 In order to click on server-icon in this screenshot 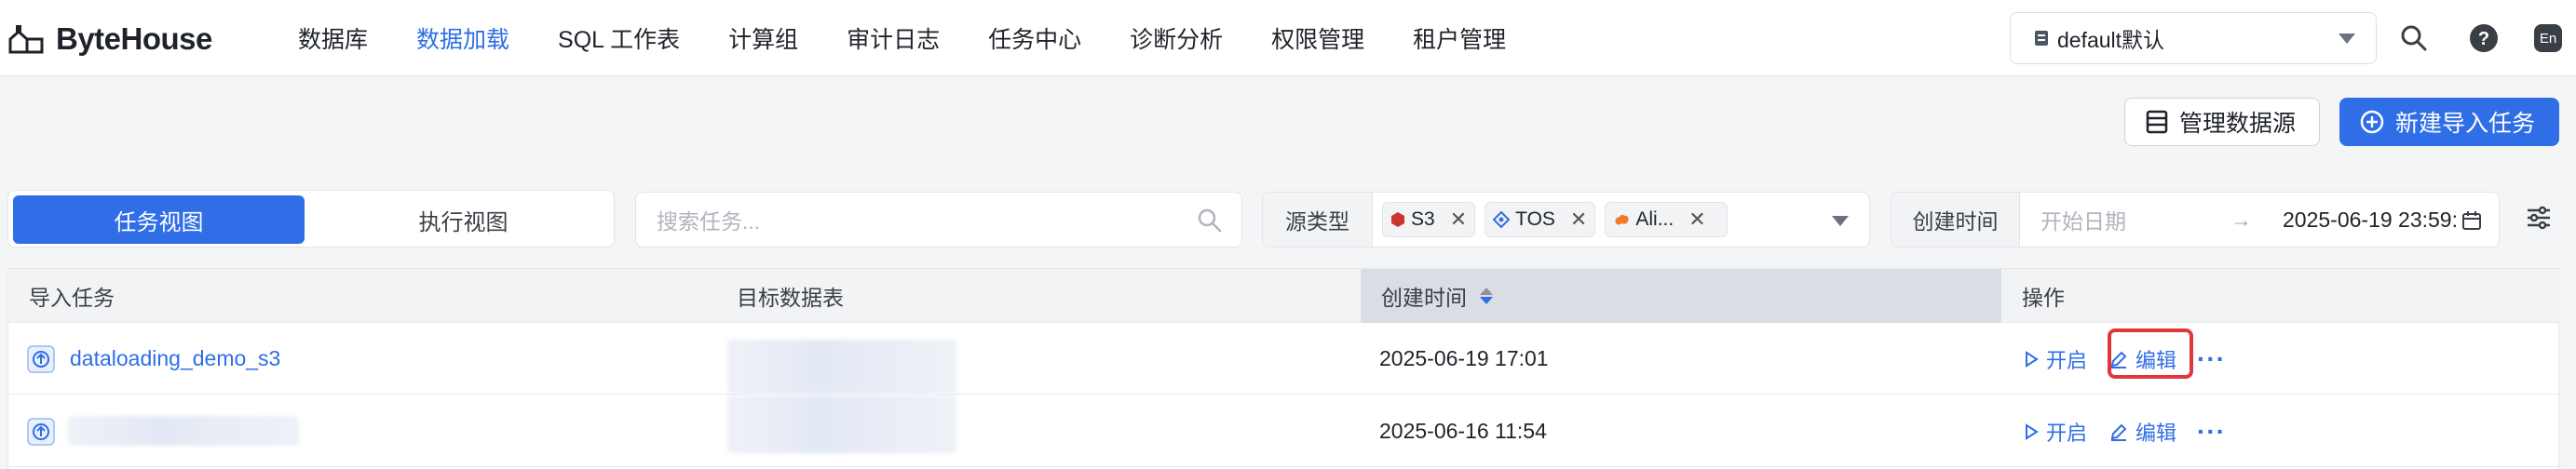, I will do `click(2157, 122)`.